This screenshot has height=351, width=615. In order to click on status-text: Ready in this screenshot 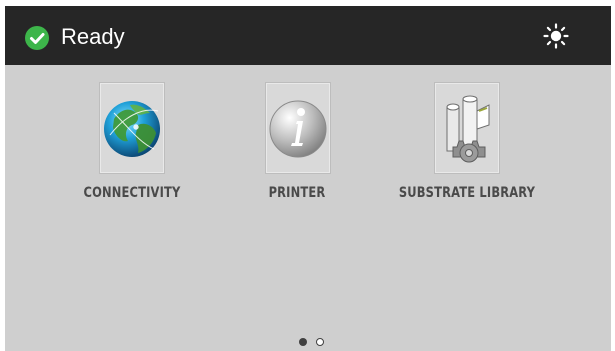, I will do `click(93, 36)`.